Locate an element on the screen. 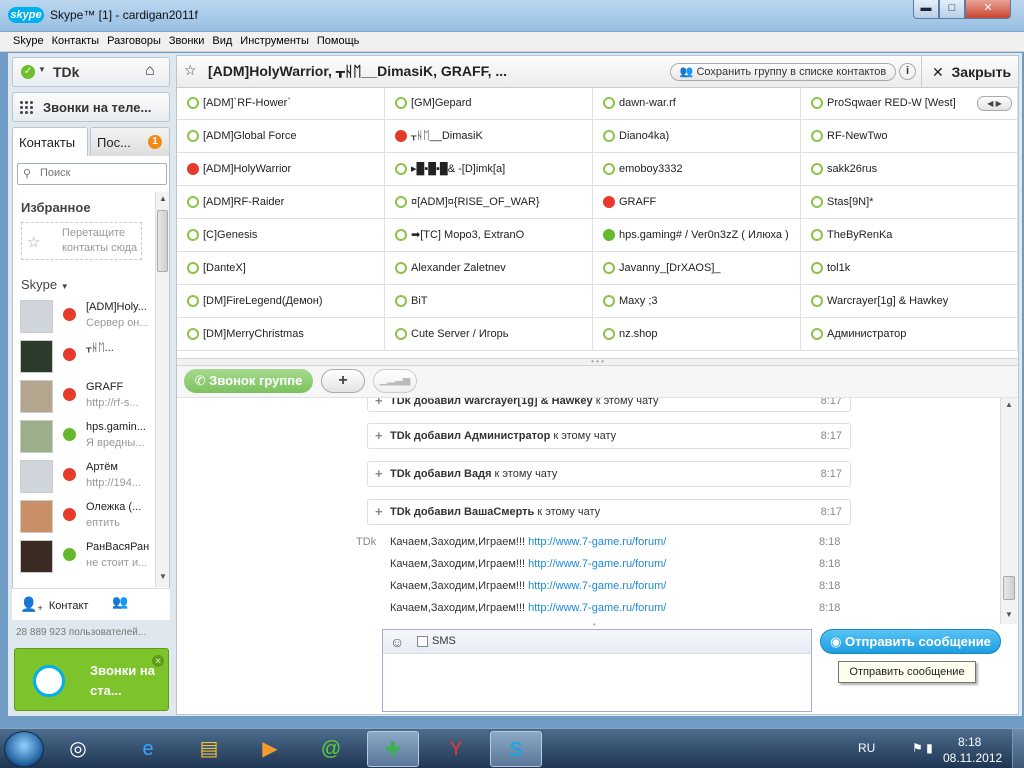 This screenshot has width=1024, height=768. message-composer: ☺ SMS is located at coordinates (597, 670).